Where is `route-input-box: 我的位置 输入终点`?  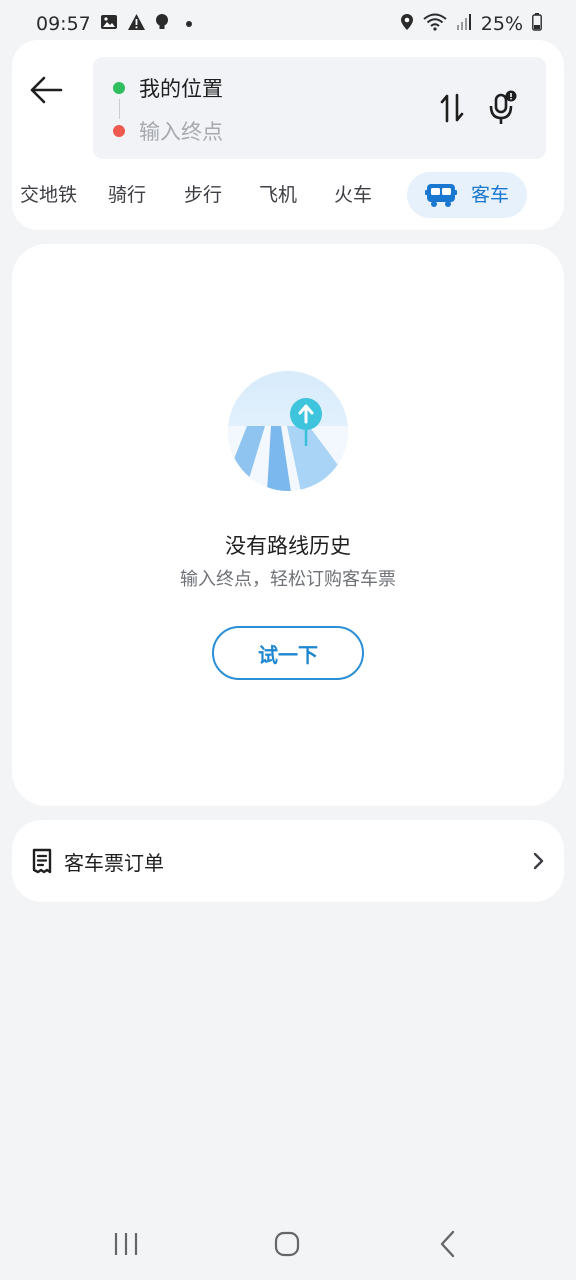 route-input-box: 我的位置 输入终点 is located at coordinates (319, 108).